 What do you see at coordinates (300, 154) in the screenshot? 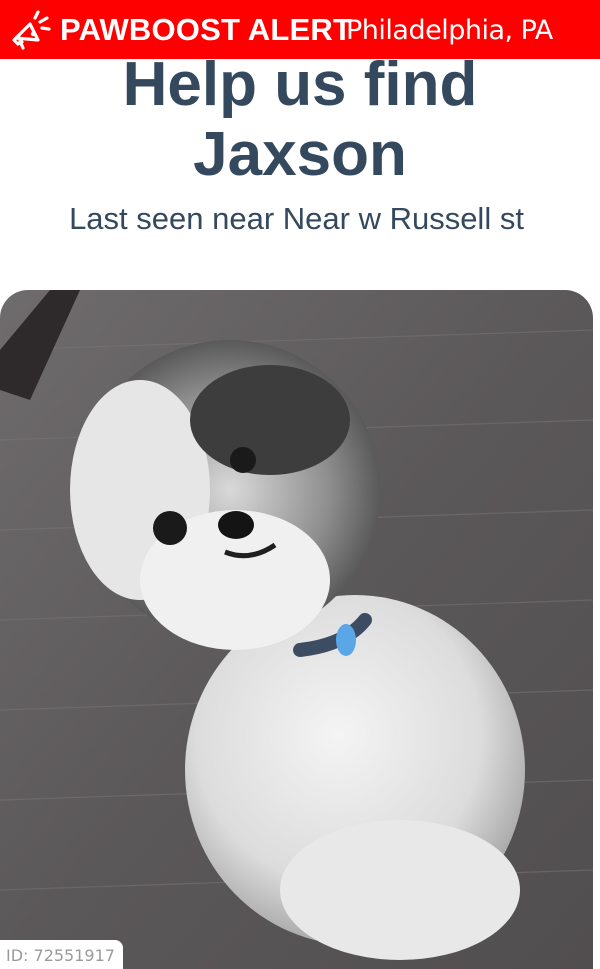
I see `pet-name: Jaxson` at bounding box center [300, 154].